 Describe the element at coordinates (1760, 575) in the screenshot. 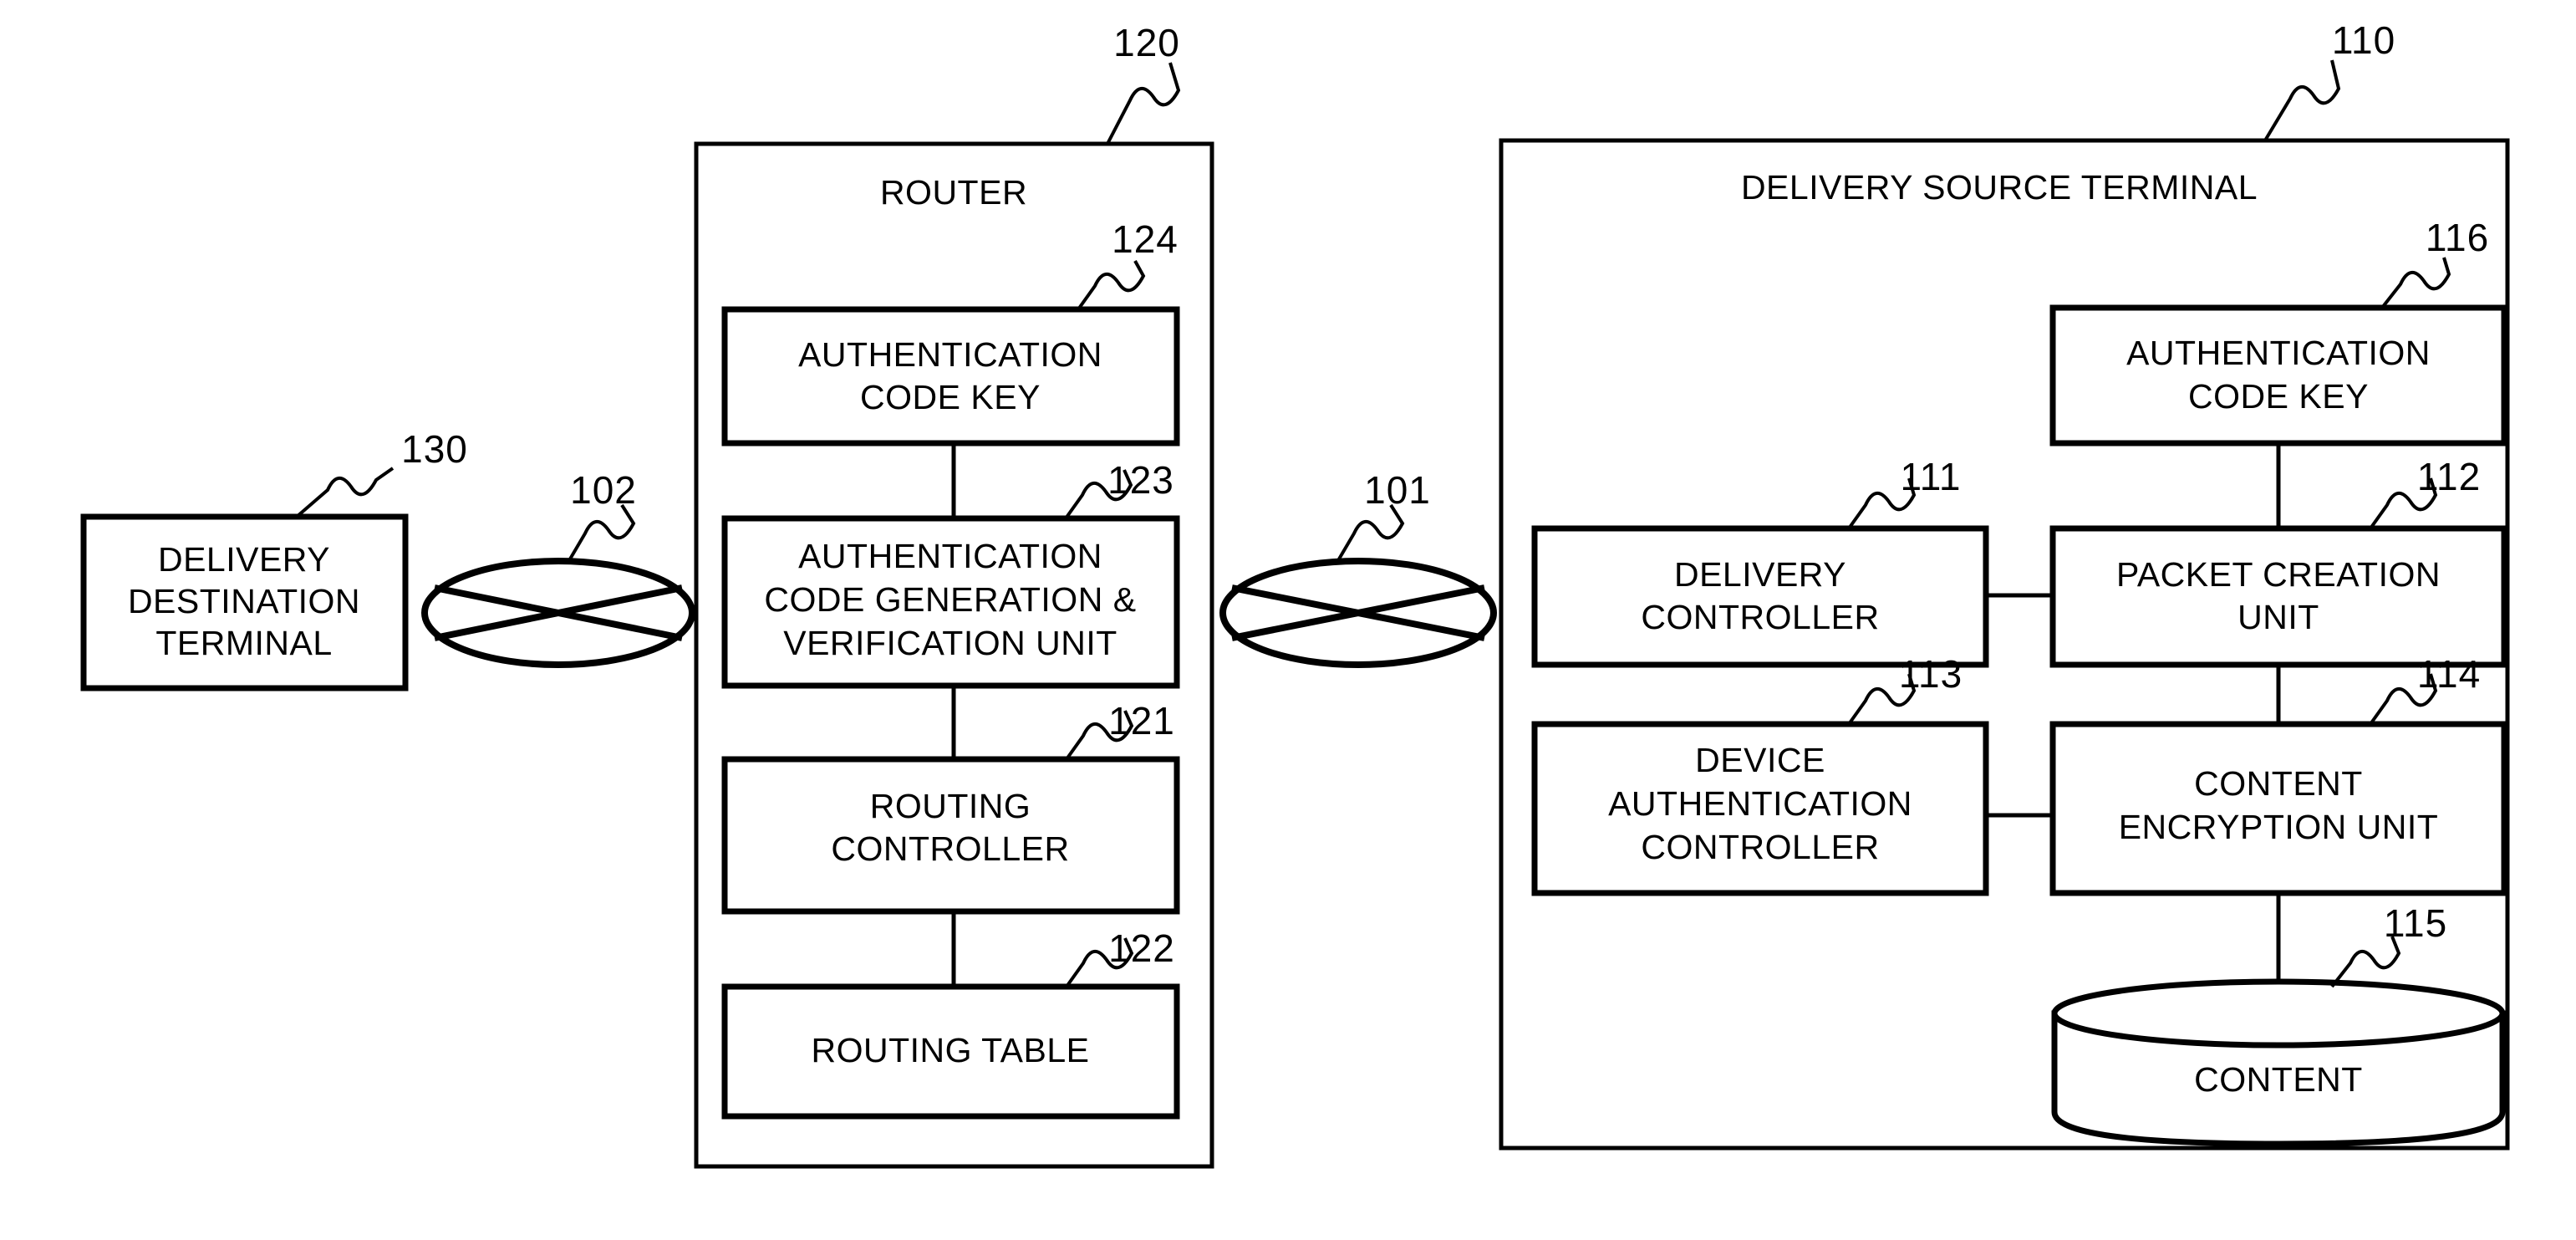

I see `delivery-controller-line1: DELIVERY` at that location.